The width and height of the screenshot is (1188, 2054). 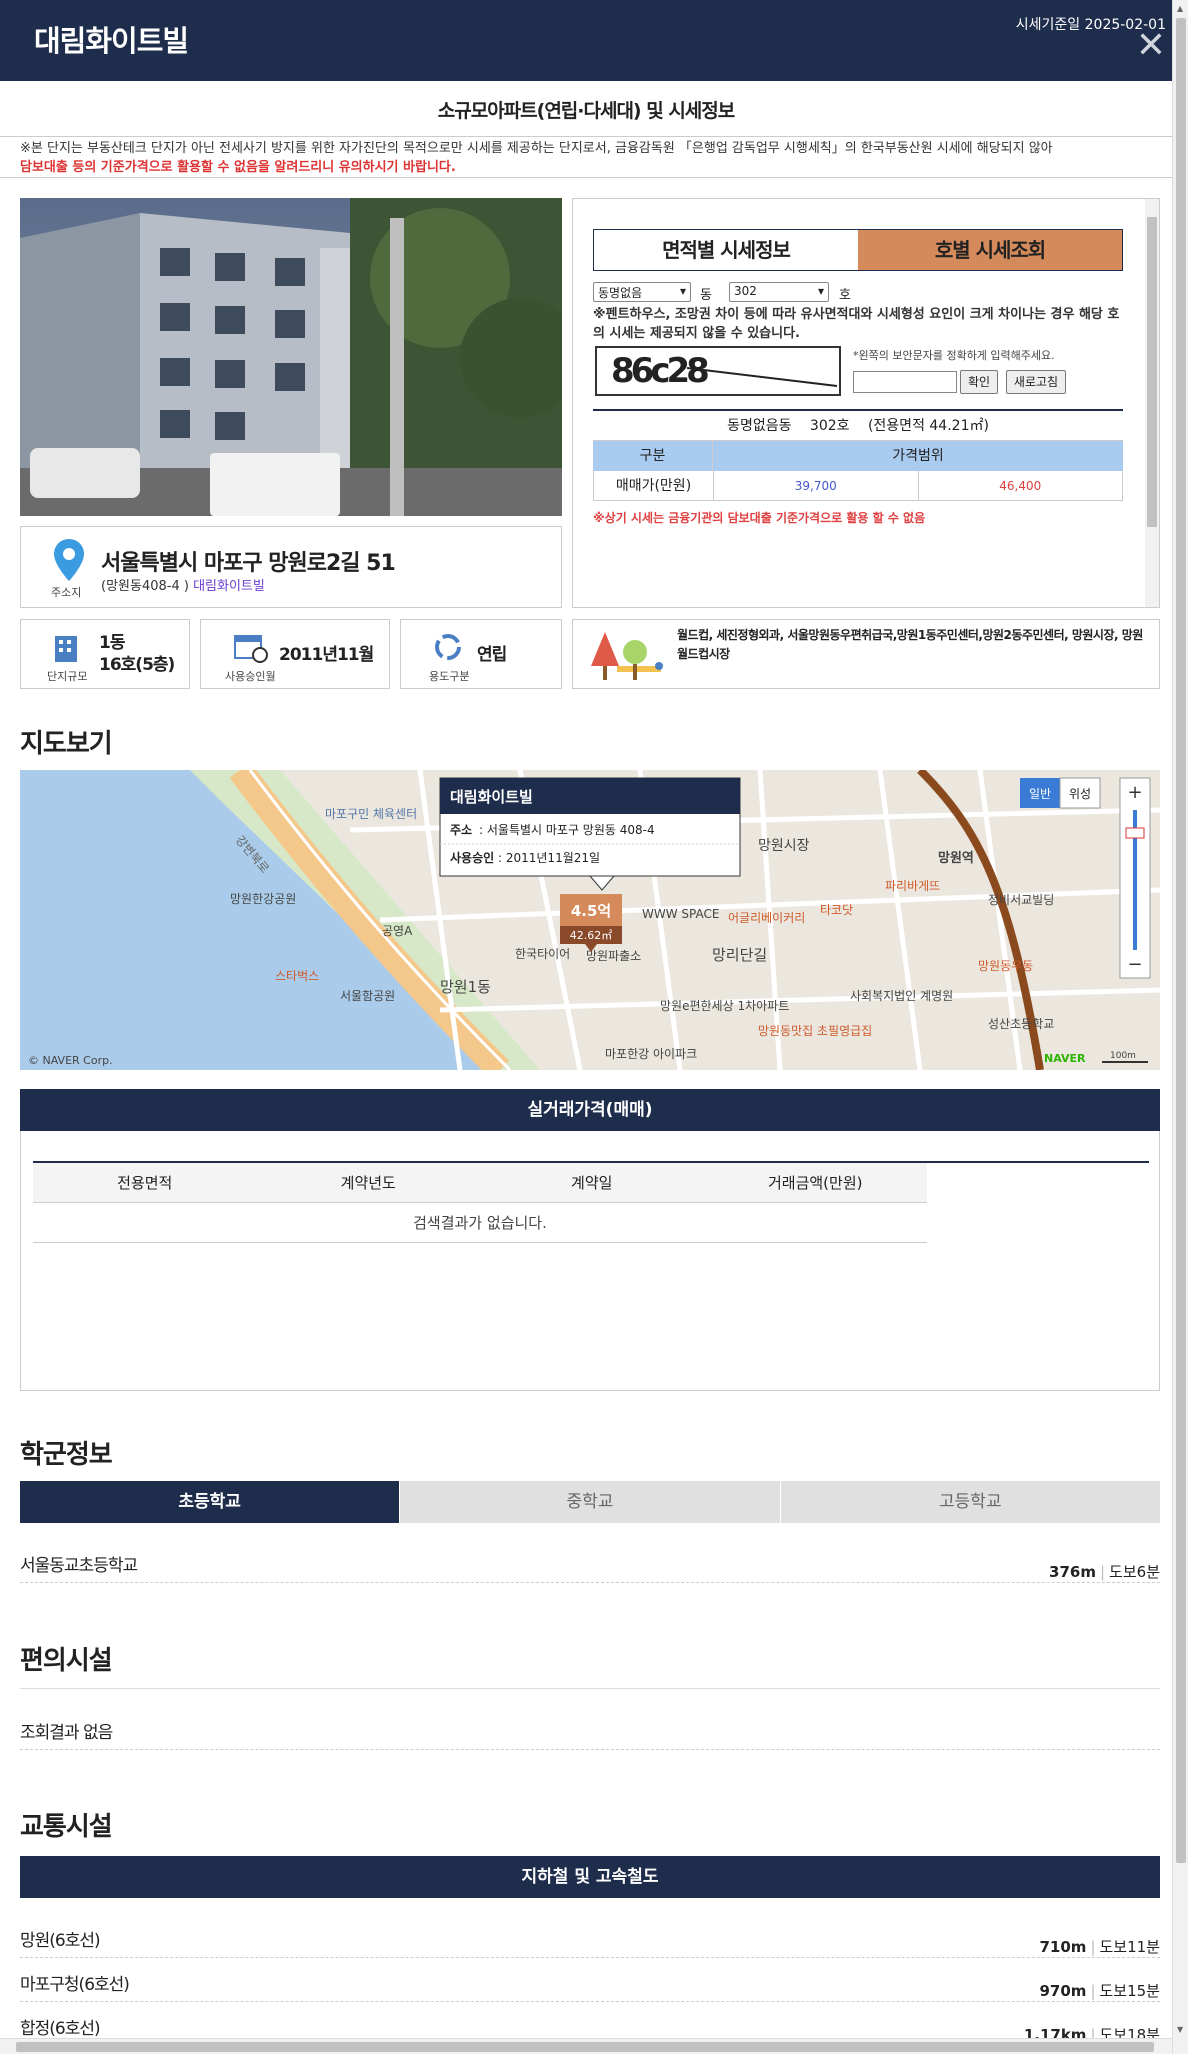 What do you see at coordinates (590, 1938) in the screenshot?
I see `transit-item: 망원(6호선) 710m | 도보11분` at bounding box center [590, 1938].